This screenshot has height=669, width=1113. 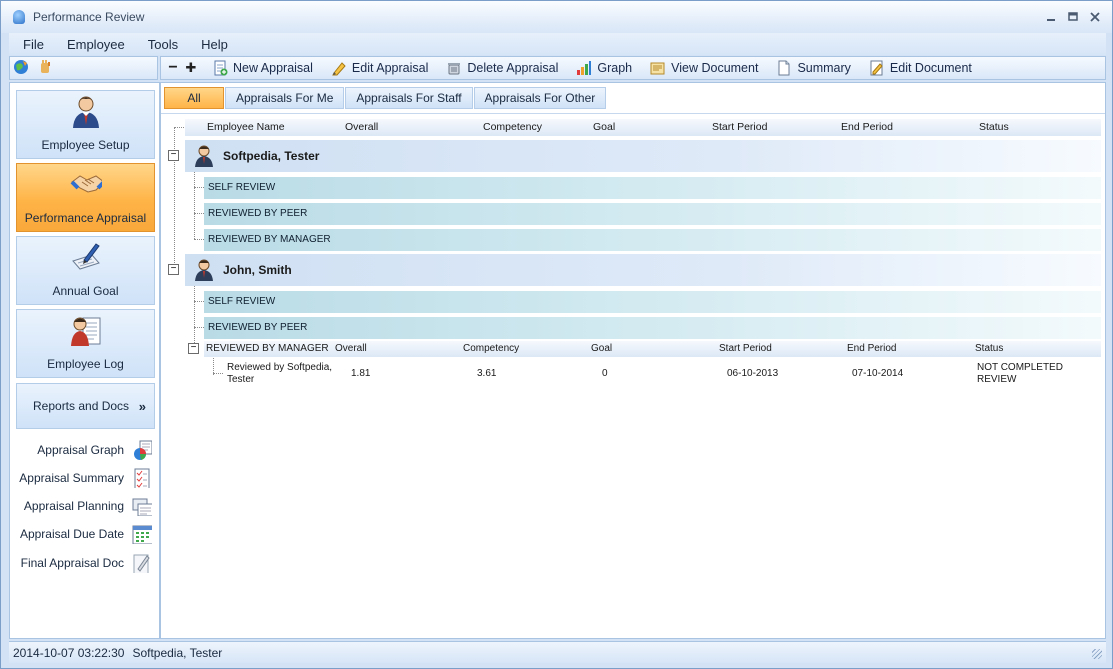 What do you see at coordinates (269, 239) in the screenshot?
I see `review-label: REVIEWED BY MANAGER` at bounding box center [269, 239].